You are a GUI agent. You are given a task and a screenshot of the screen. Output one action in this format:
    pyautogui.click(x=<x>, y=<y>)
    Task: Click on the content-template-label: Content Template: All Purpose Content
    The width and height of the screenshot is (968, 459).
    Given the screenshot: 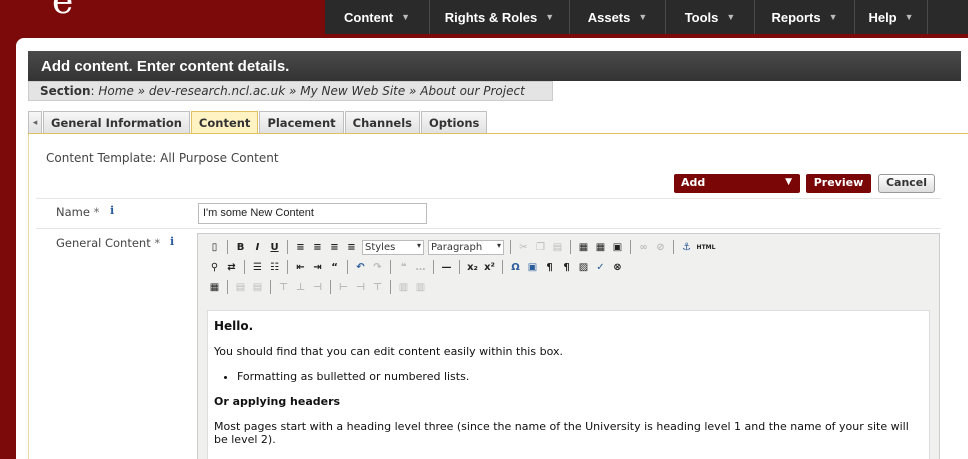 What is the action you would take?
    pyautogui.click(x=162, y=158)
    